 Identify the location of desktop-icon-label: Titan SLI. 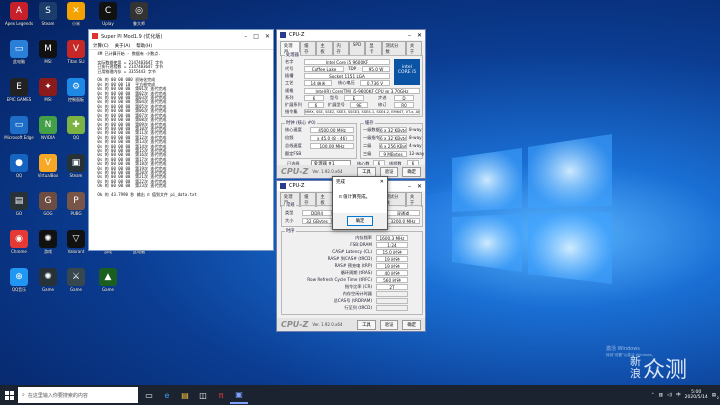
(76, 61).